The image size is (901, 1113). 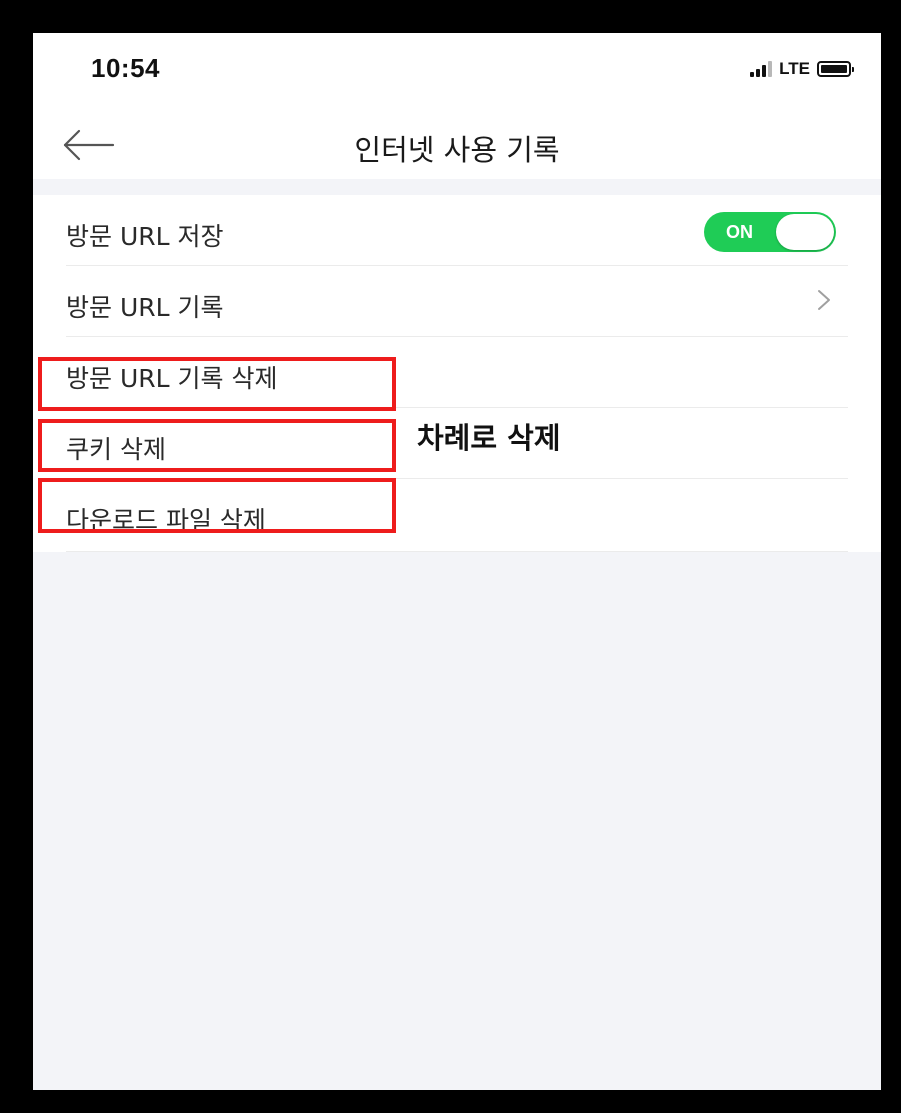 What do you see at coordinates (457, 230) in the screenshot?
I see `save-visited-url-row: 방문 URL 저장 ON` at bounding box center [457, 230].